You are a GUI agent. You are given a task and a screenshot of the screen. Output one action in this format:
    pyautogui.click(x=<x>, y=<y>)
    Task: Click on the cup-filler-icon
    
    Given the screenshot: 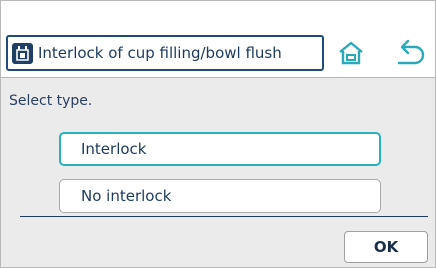 What is the action you would take?
    pyautogui.click(x=22, y=53)
    